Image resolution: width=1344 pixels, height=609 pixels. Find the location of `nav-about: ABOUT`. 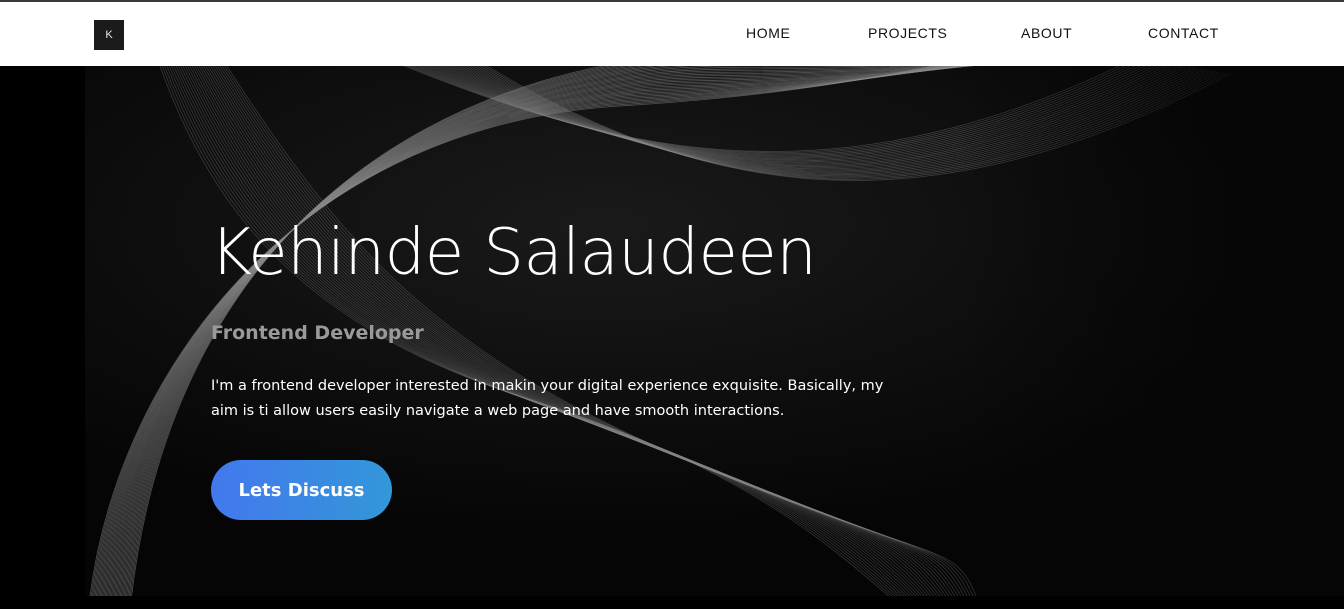

nav-about: ABOUT is located at coordinates (1046, 33).